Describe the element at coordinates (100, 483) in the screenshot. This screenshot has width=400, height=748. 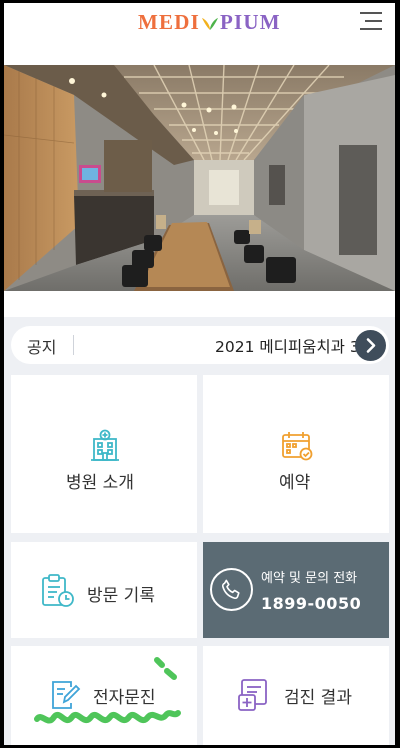
I see `hospital-intro-label: 병원 소개` at that location.